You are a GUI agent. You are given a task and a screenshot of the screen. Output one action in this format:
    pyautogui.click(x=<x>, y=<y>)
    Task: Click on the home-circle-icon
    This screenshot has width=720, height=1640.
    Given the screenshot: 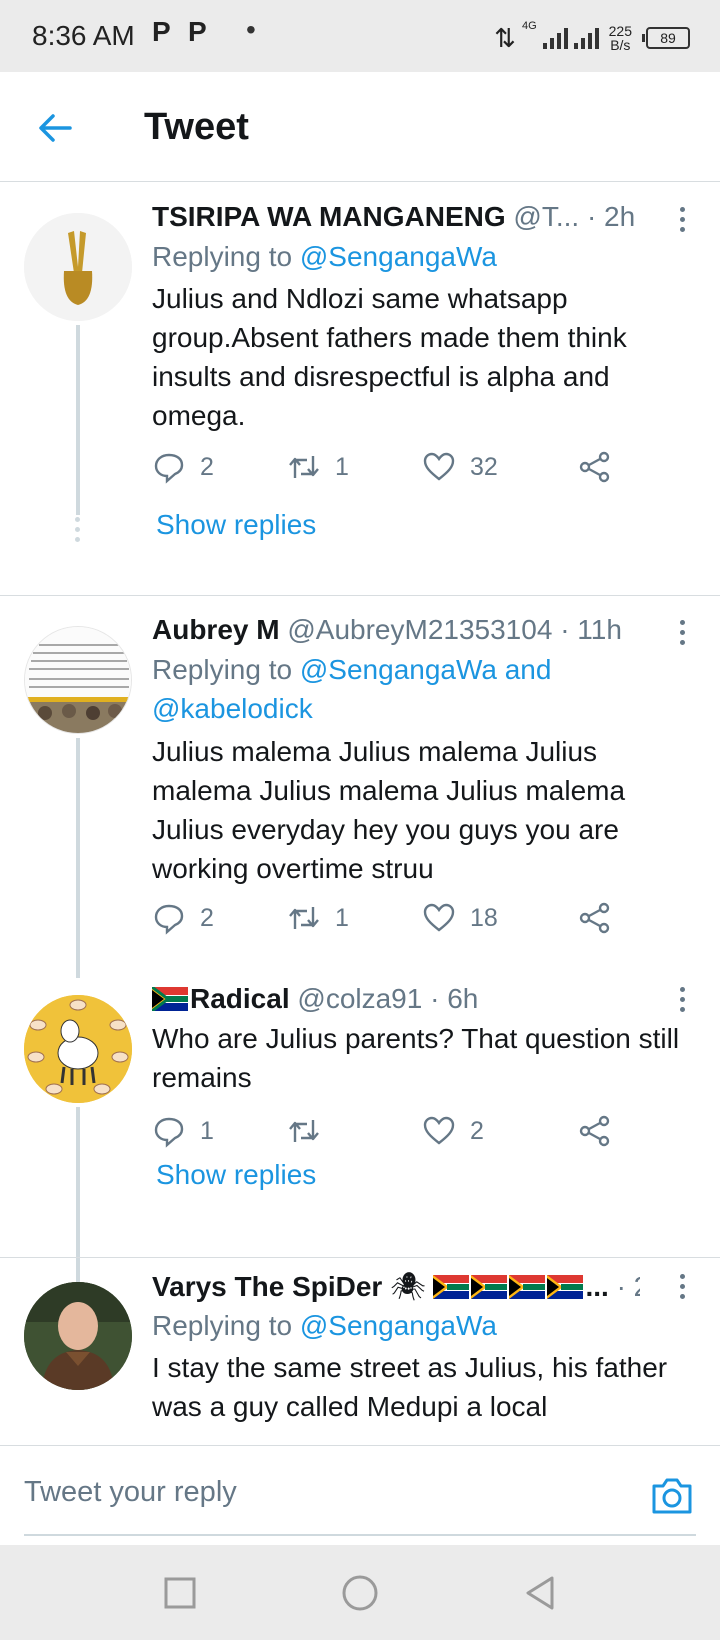 What is the action you would take?
    pyautogui.click(x=360, y=1593)
    